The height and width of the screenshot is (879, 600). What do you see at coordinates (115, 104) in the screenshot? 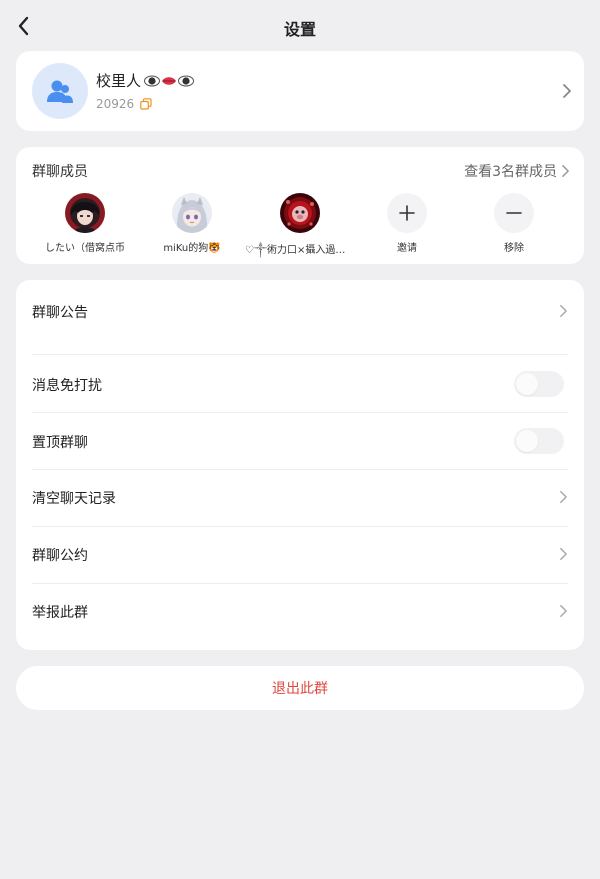
I see `group-id: 20926` at bounding box center [115, 104].